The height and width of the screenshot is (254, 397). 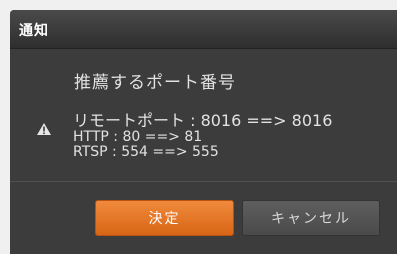 I want to click on dialog-titlebar: 通知, so click(x=203, y=29).